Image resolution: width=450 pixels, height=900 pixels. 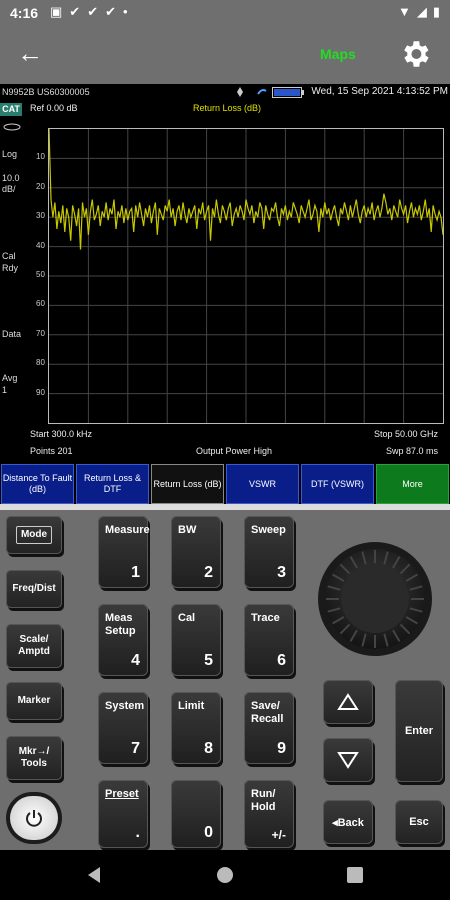 What do you see at coordinates (265, 618) in the screenshot?
I see `key-label: Trace` at bounding box center [265, 618].